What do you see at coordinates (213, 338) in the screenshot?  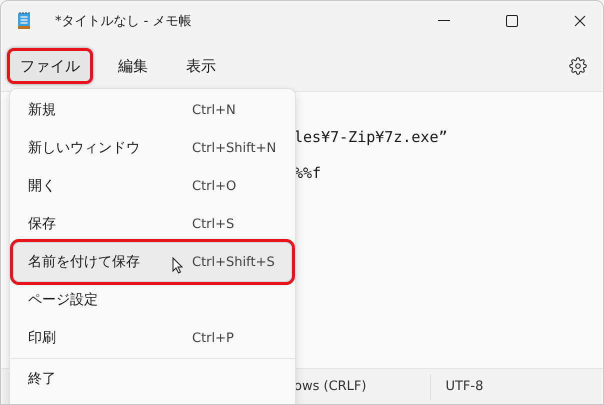 I see `shortcut-label: Ctrl+P` at bounding box center [213, 338].